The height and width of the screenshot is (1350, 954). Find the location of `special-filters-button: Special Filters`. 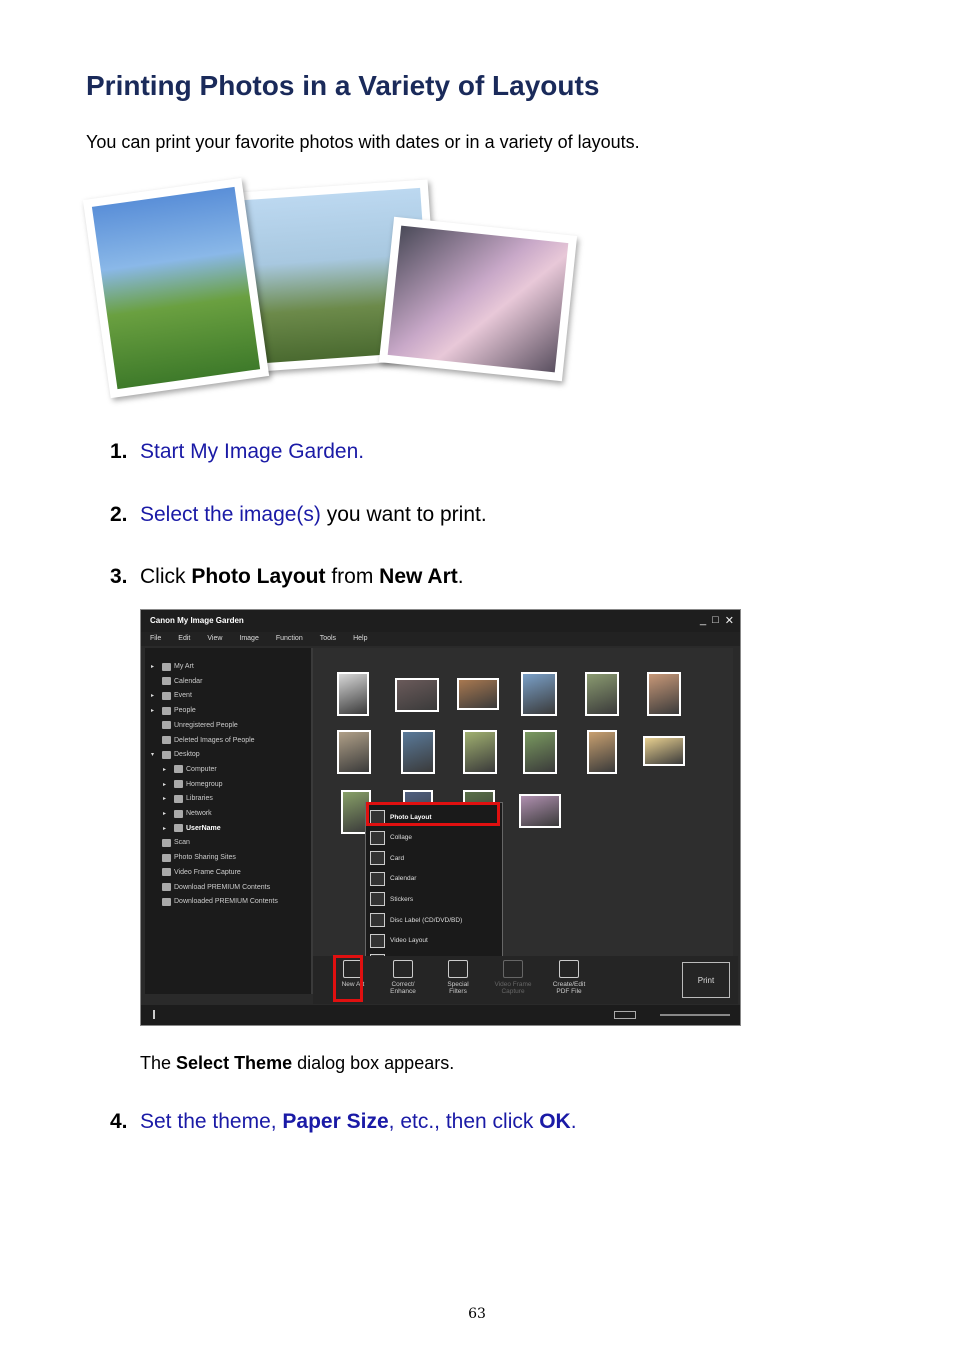

special-filters-button: Special Filters is located at coordinates (458, 977).